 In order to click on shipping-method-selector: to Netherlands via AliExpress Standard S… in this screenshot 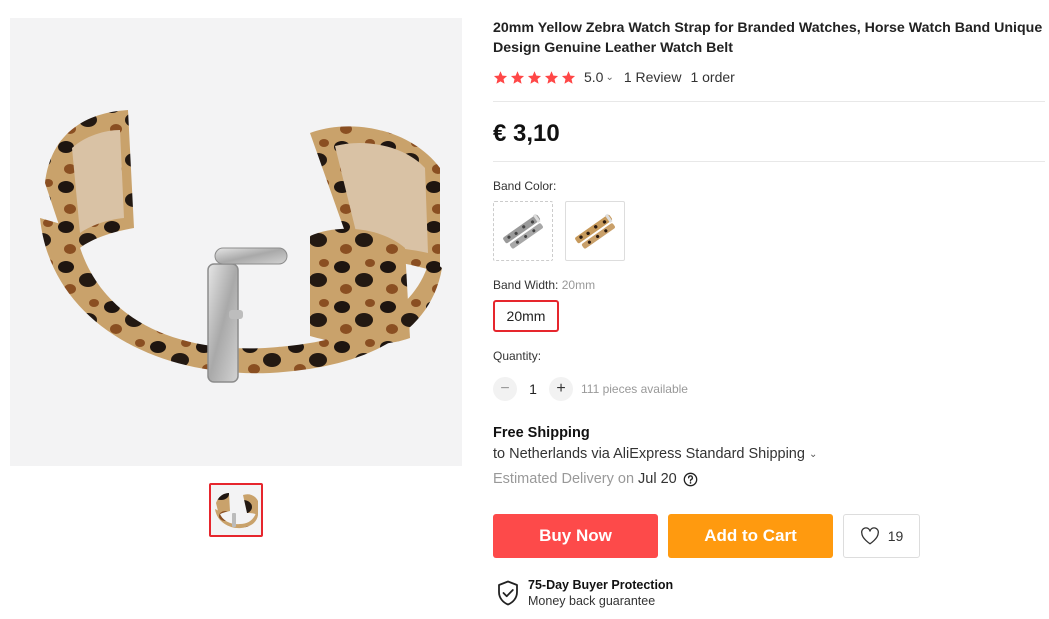, I will do `click(655, 454)`.